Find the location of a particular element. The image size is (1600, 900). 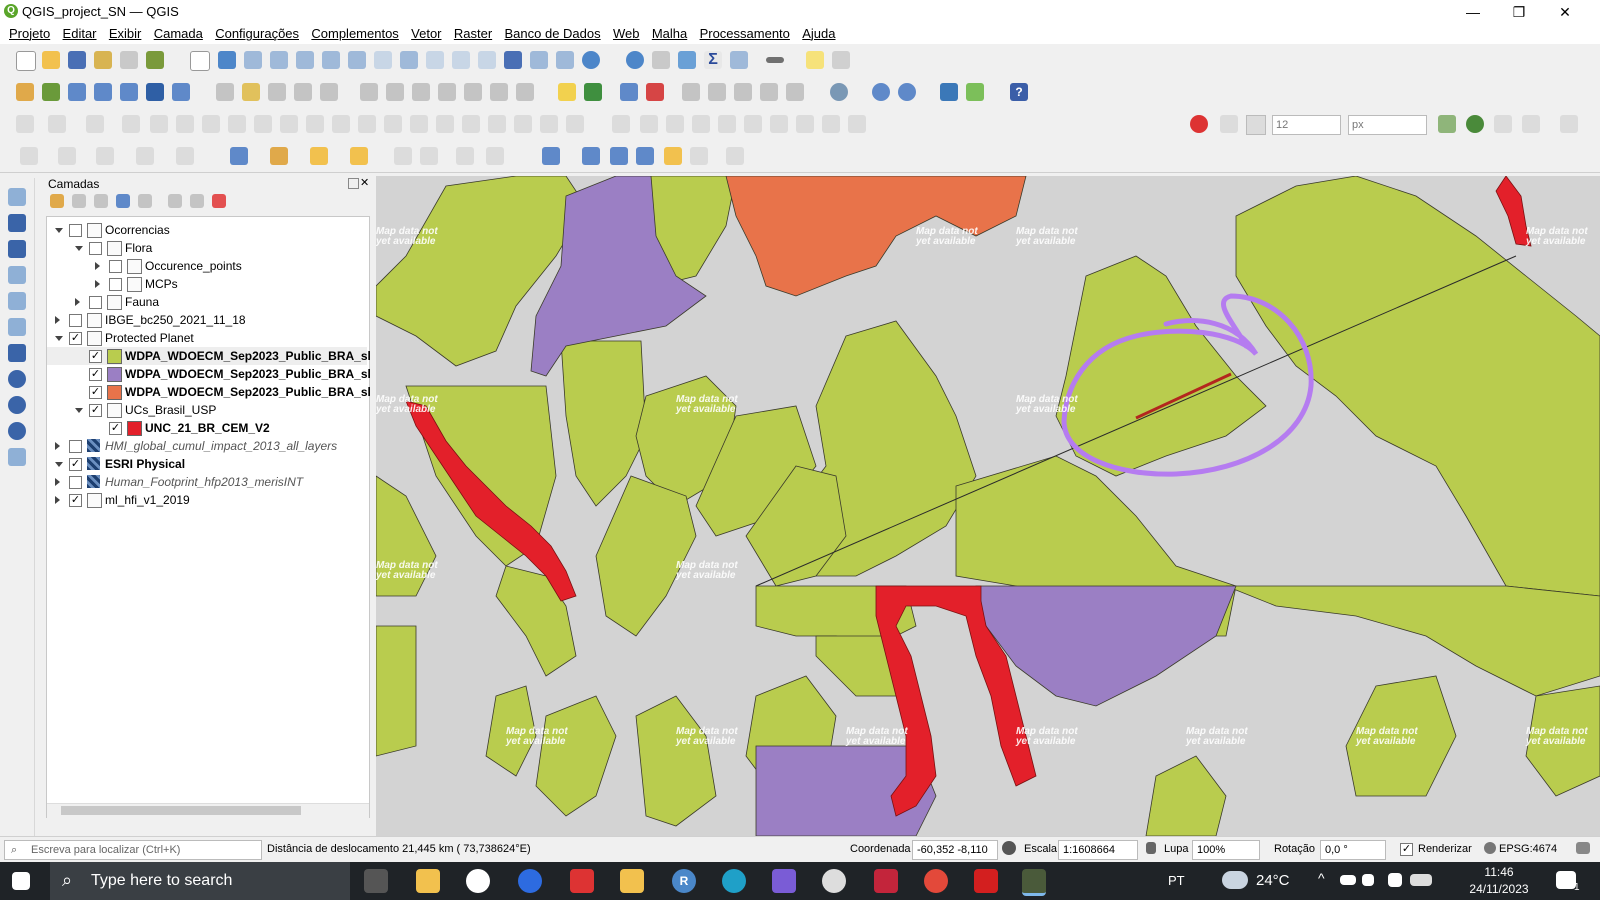

zoom-next-icon is located at coordinates (435, 60).